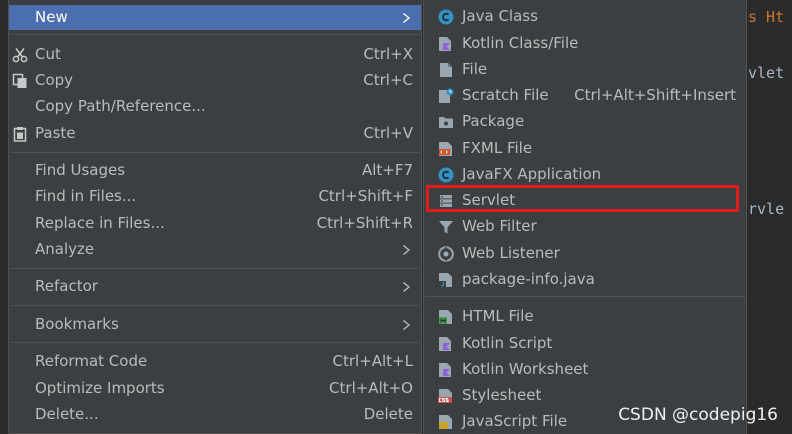 This screenshot has width=792, height=434. What do you see at coordinates (365, 196) in the screenshot?
I see `shortcut-label: Ctrl+Shift+F` at bounding box center [365, 196].